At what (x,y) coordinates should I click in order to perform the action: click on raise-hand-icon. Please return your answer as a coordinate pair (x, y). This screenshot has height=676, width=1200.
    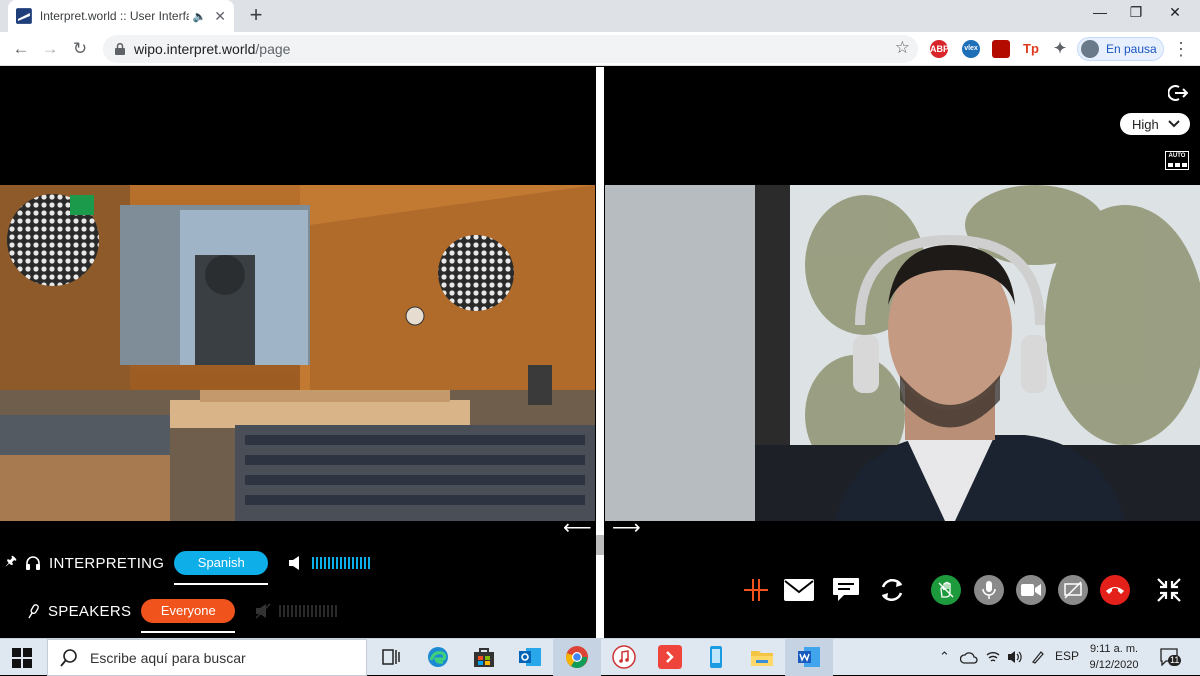
    Looking at the image, I should click on (946, 590).